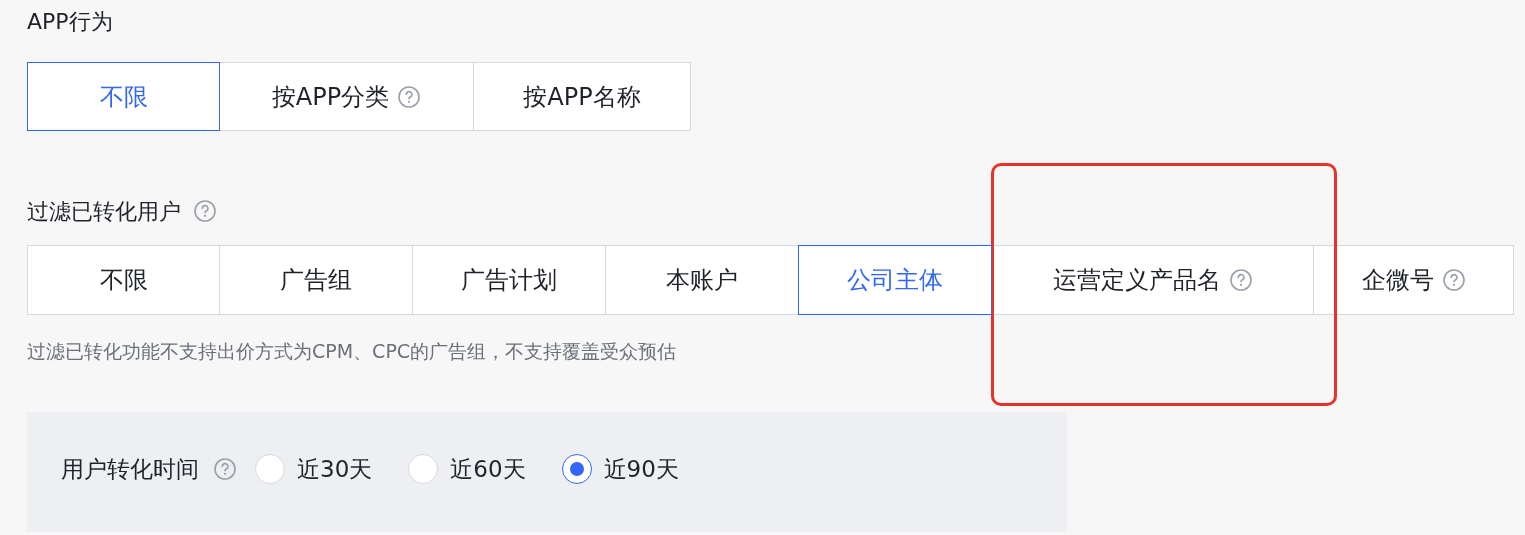 The image size is (1525, 535). Describe the element at coordinates (70, 22) in the screenshot. I see `section-title: APP行为` at that location.